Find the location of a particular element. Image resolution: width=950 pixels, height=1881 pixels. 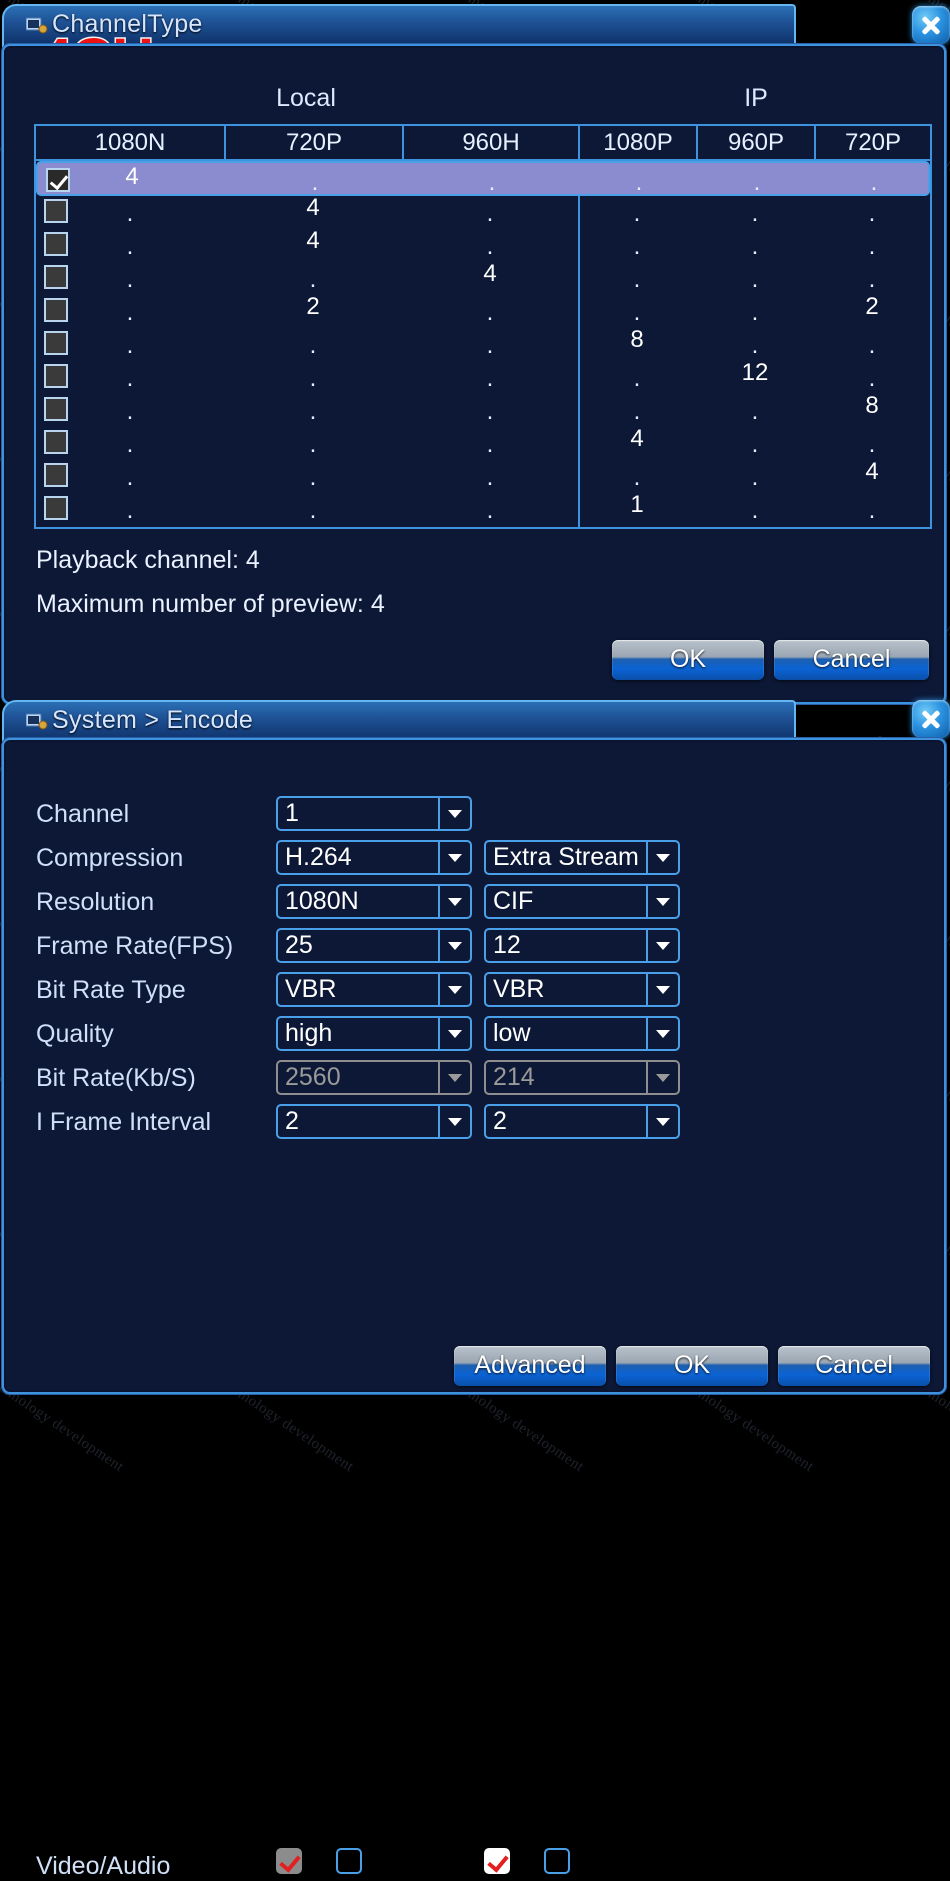

selected-value: CIF is located at coordinates (513, 901).